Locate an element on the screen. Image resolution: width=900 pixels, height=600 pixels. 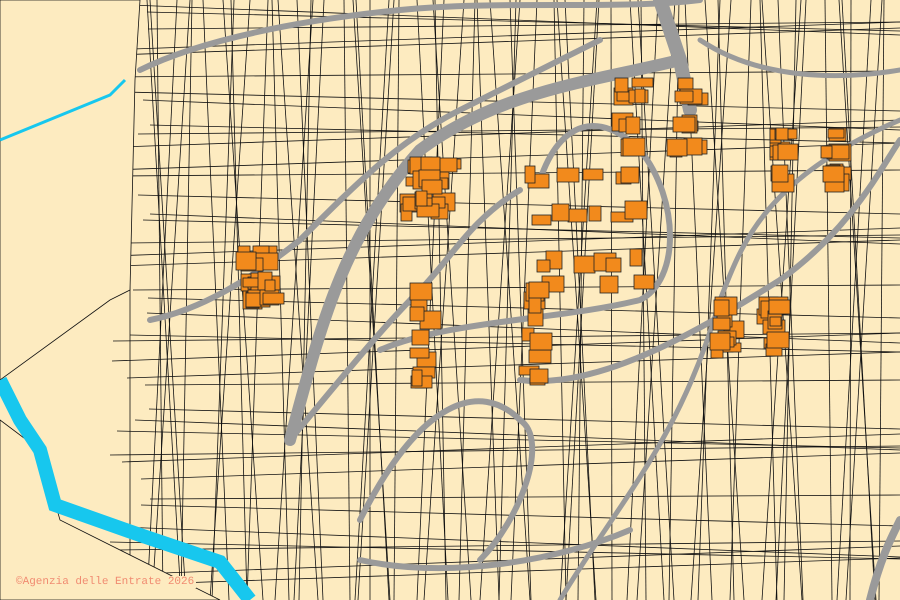
copyright-attribution: ©Agenzia delle Entrate 2026 is located at coordinates (105, 582).